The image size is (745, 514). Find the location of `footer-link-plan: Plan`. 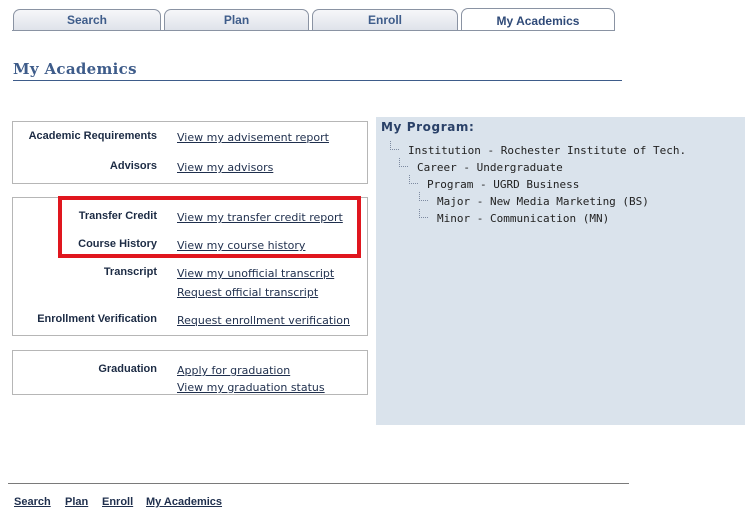

footer-link-plan: Plan is located at coordinates (76, 502).